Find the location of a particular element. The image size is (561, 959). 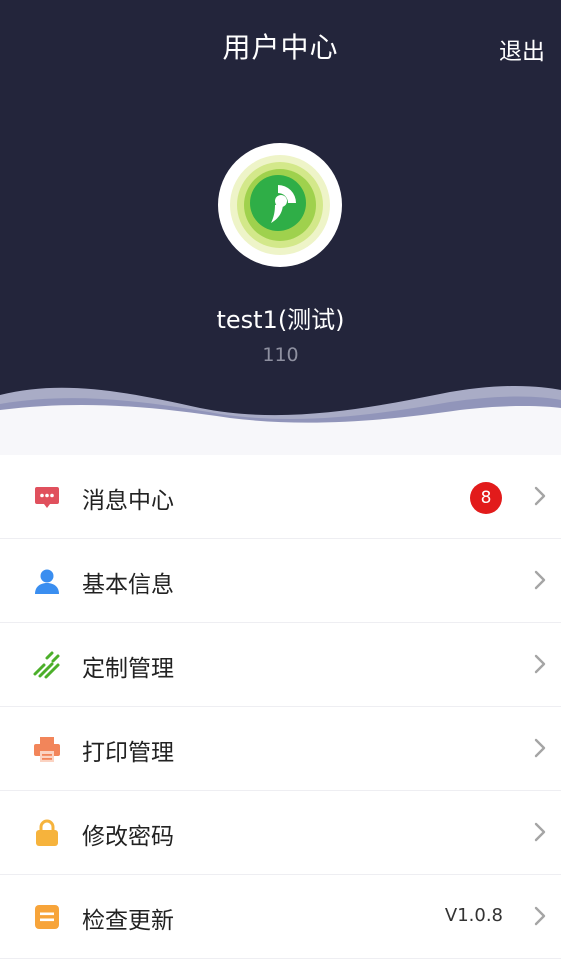

menu-item-customization: 定制管理 is located at coordinates (280, 665).